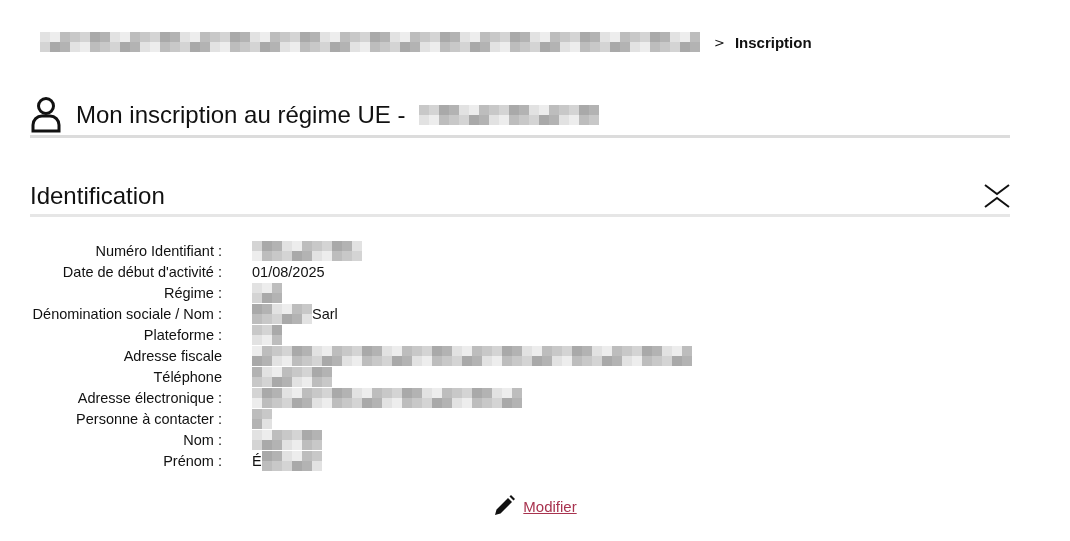 This screenshot has height=541, width=1070. What do you see at coordinates (504, 506) in the screenshot?
I see `pencil-icon` at bounding box center [504, 506].